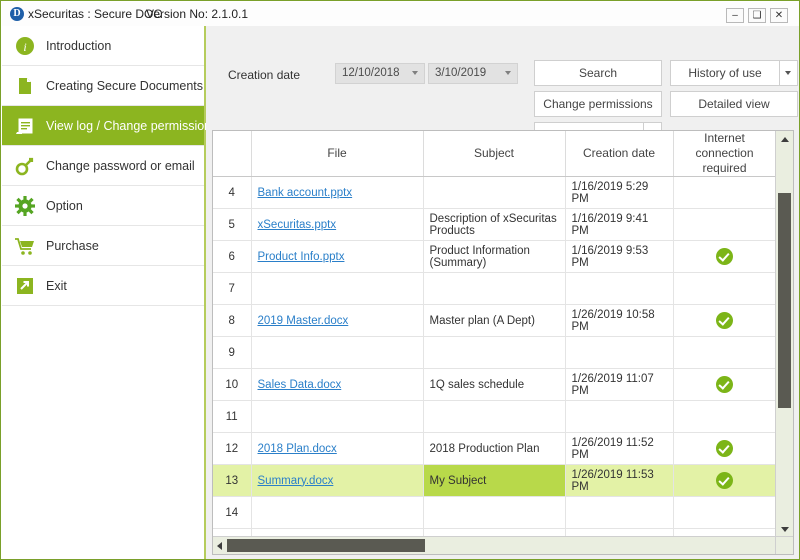 This screenshot has height=560, width=800. I want to click on row-number-cell: 8, so click(232, 320).